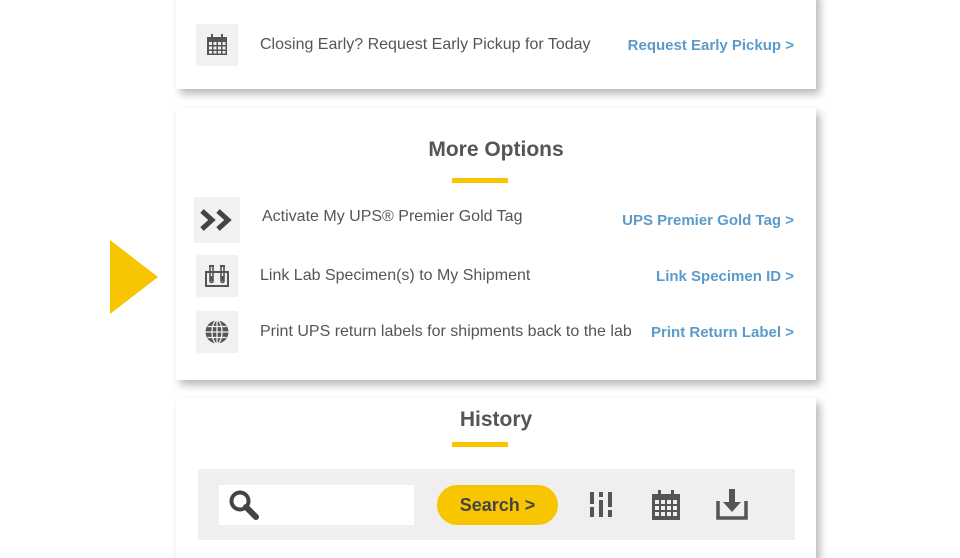 Image resolution: width=960 pixels, height=558 pixels. I want to click on search-icon, so click(244, 505).